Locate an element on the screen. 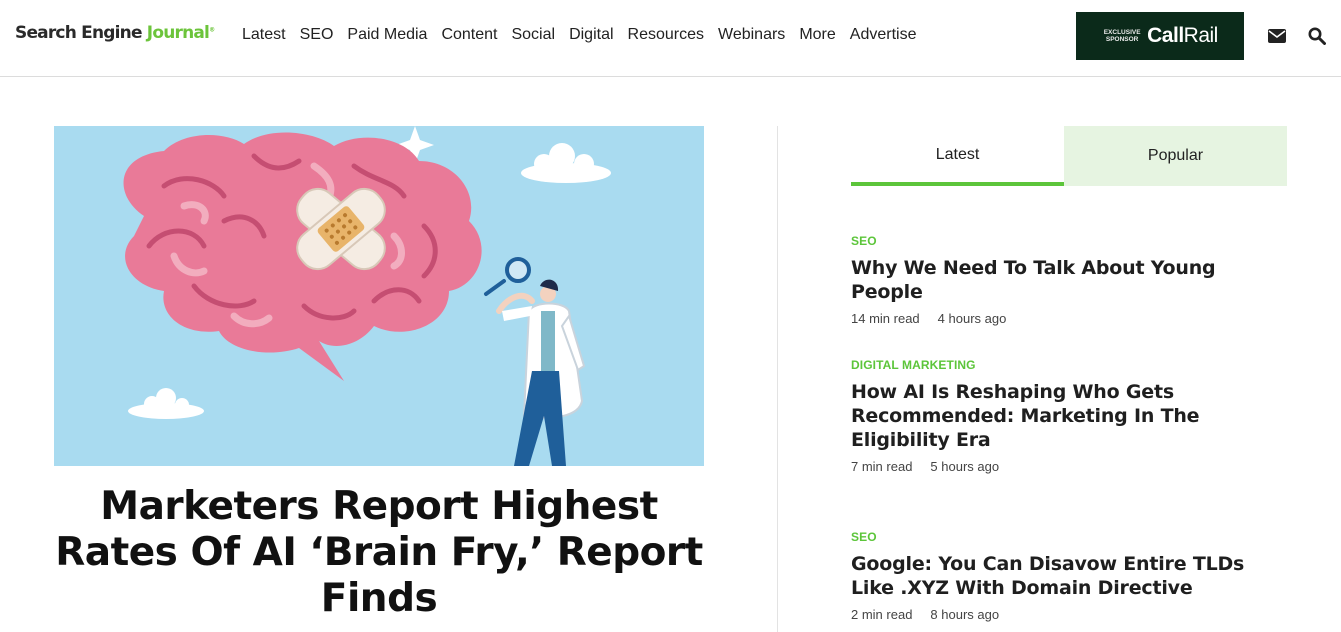 This screenshot has width=1341, height=632. article-read-time: 7 min read is located at coordinates (882, 466).